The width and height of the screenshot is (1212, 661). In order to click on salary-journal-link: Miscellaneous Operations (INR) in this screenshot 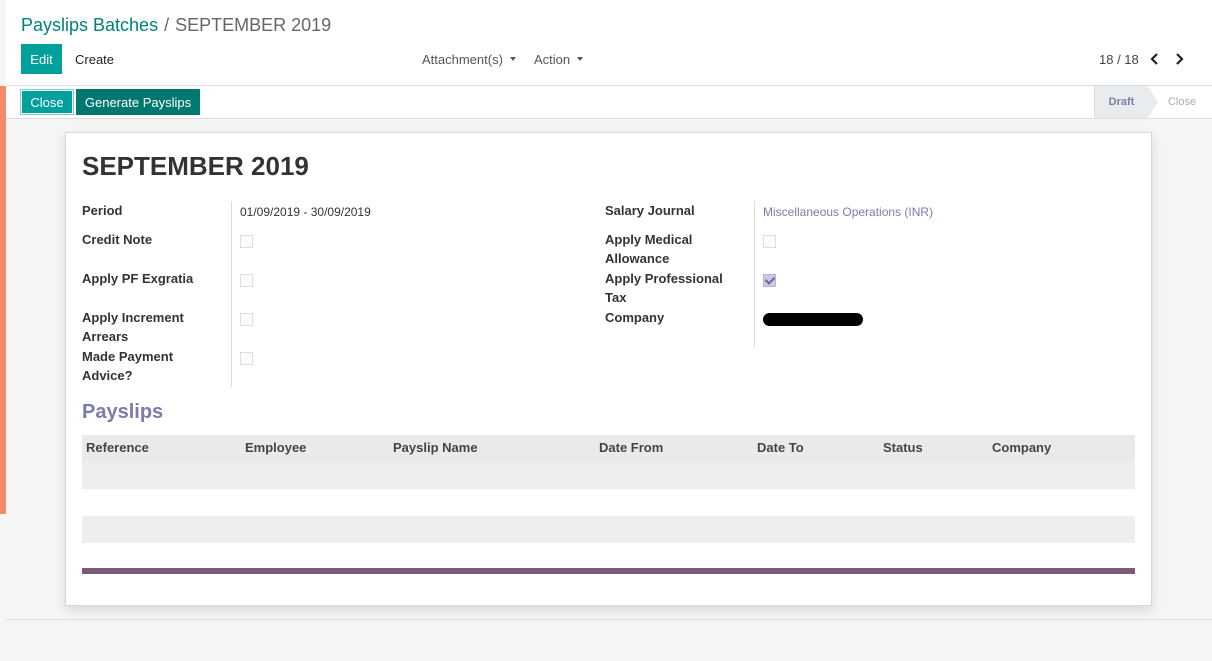, I will do `click(848, 212)`.